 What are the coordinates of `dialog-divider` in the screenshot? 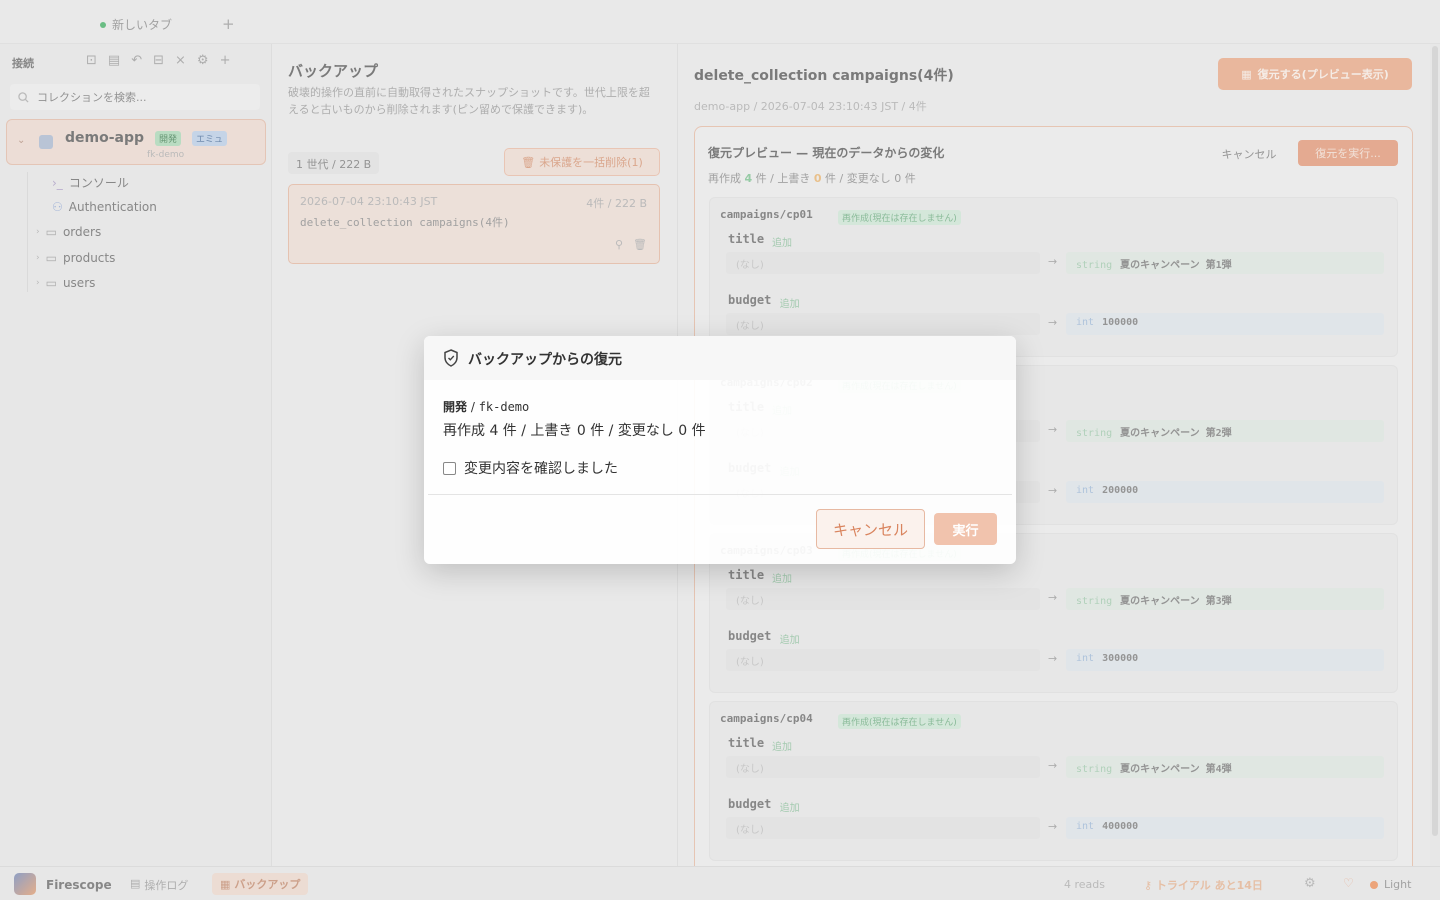 It's located at (720, 494).